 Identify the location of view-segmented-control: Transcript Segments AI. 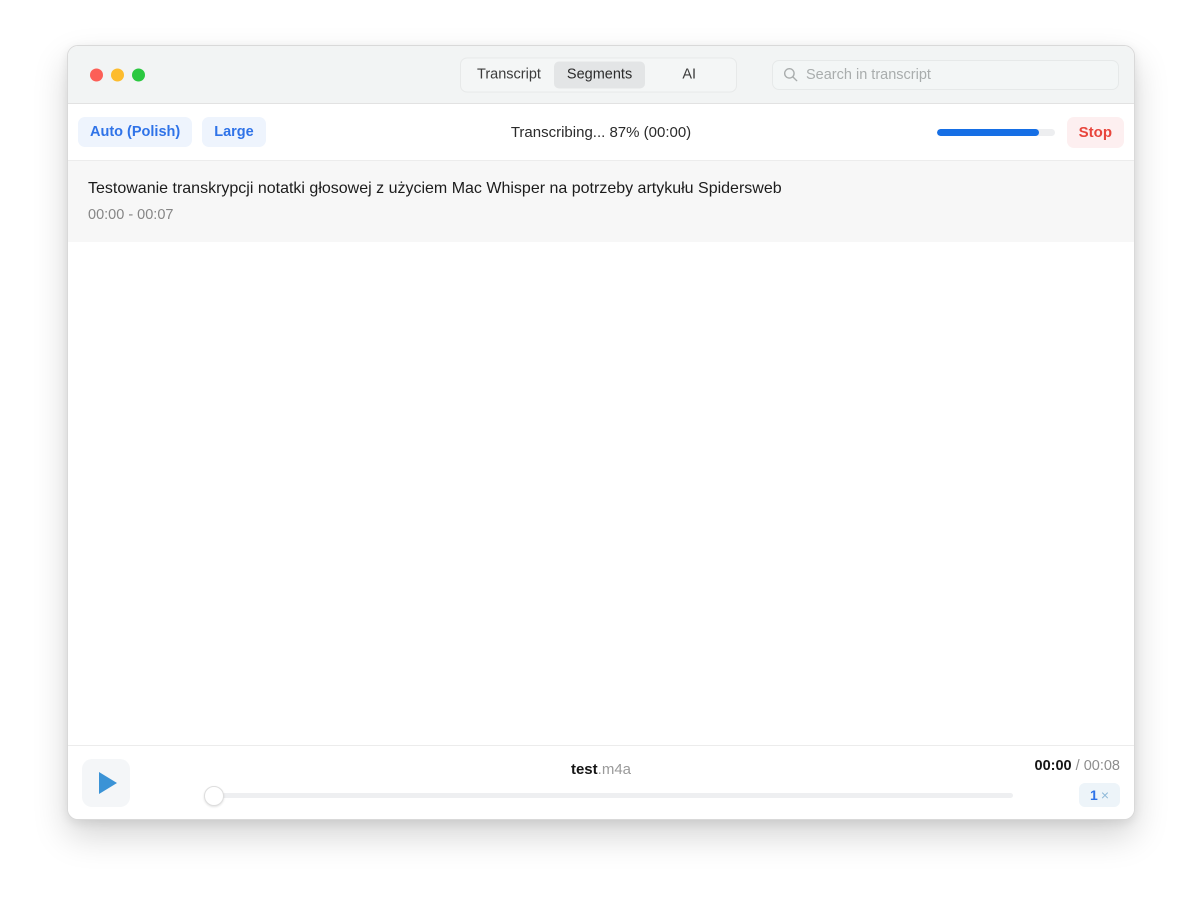
(599, 74).